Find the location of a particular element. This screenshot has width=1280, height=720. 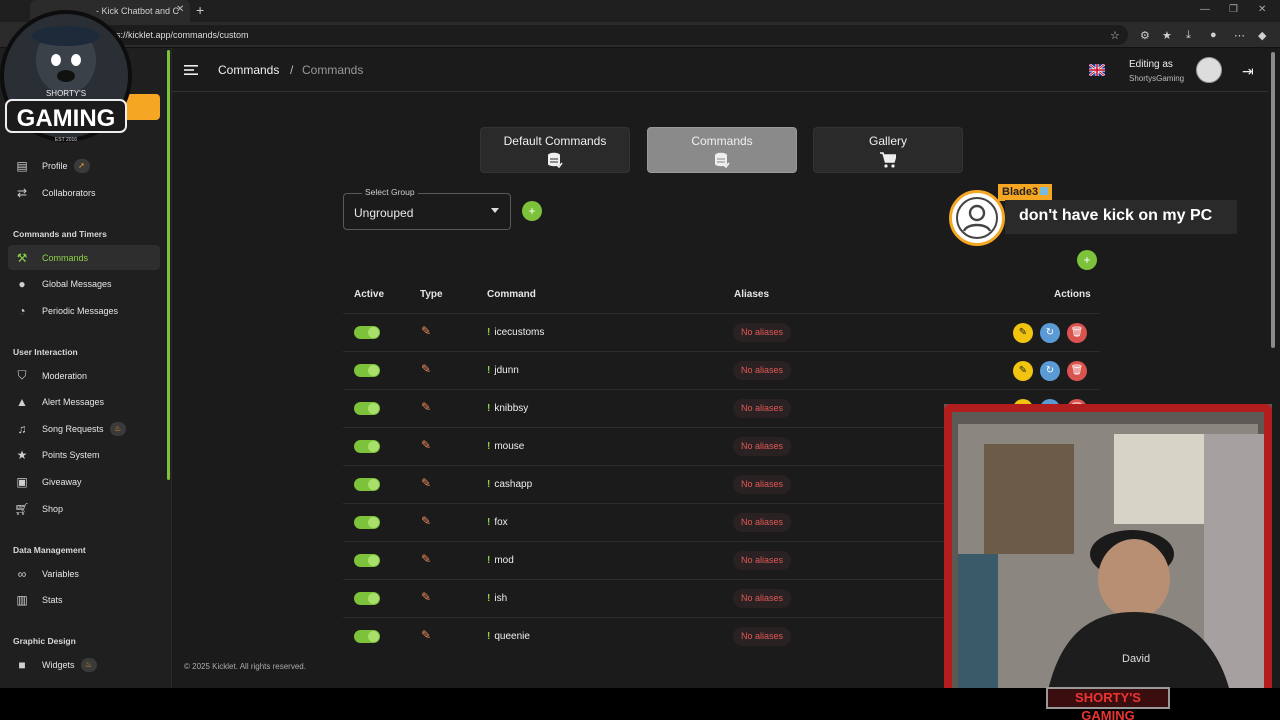

close-window-icon: ✕ is located at coordinates (1262, 9).